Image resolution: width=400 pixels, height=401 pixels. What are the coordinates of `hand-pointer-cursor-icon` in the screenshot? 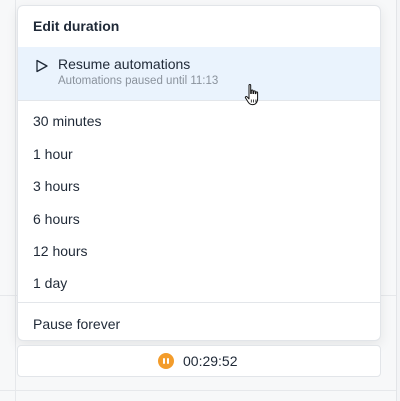 It's located at (251, 94).